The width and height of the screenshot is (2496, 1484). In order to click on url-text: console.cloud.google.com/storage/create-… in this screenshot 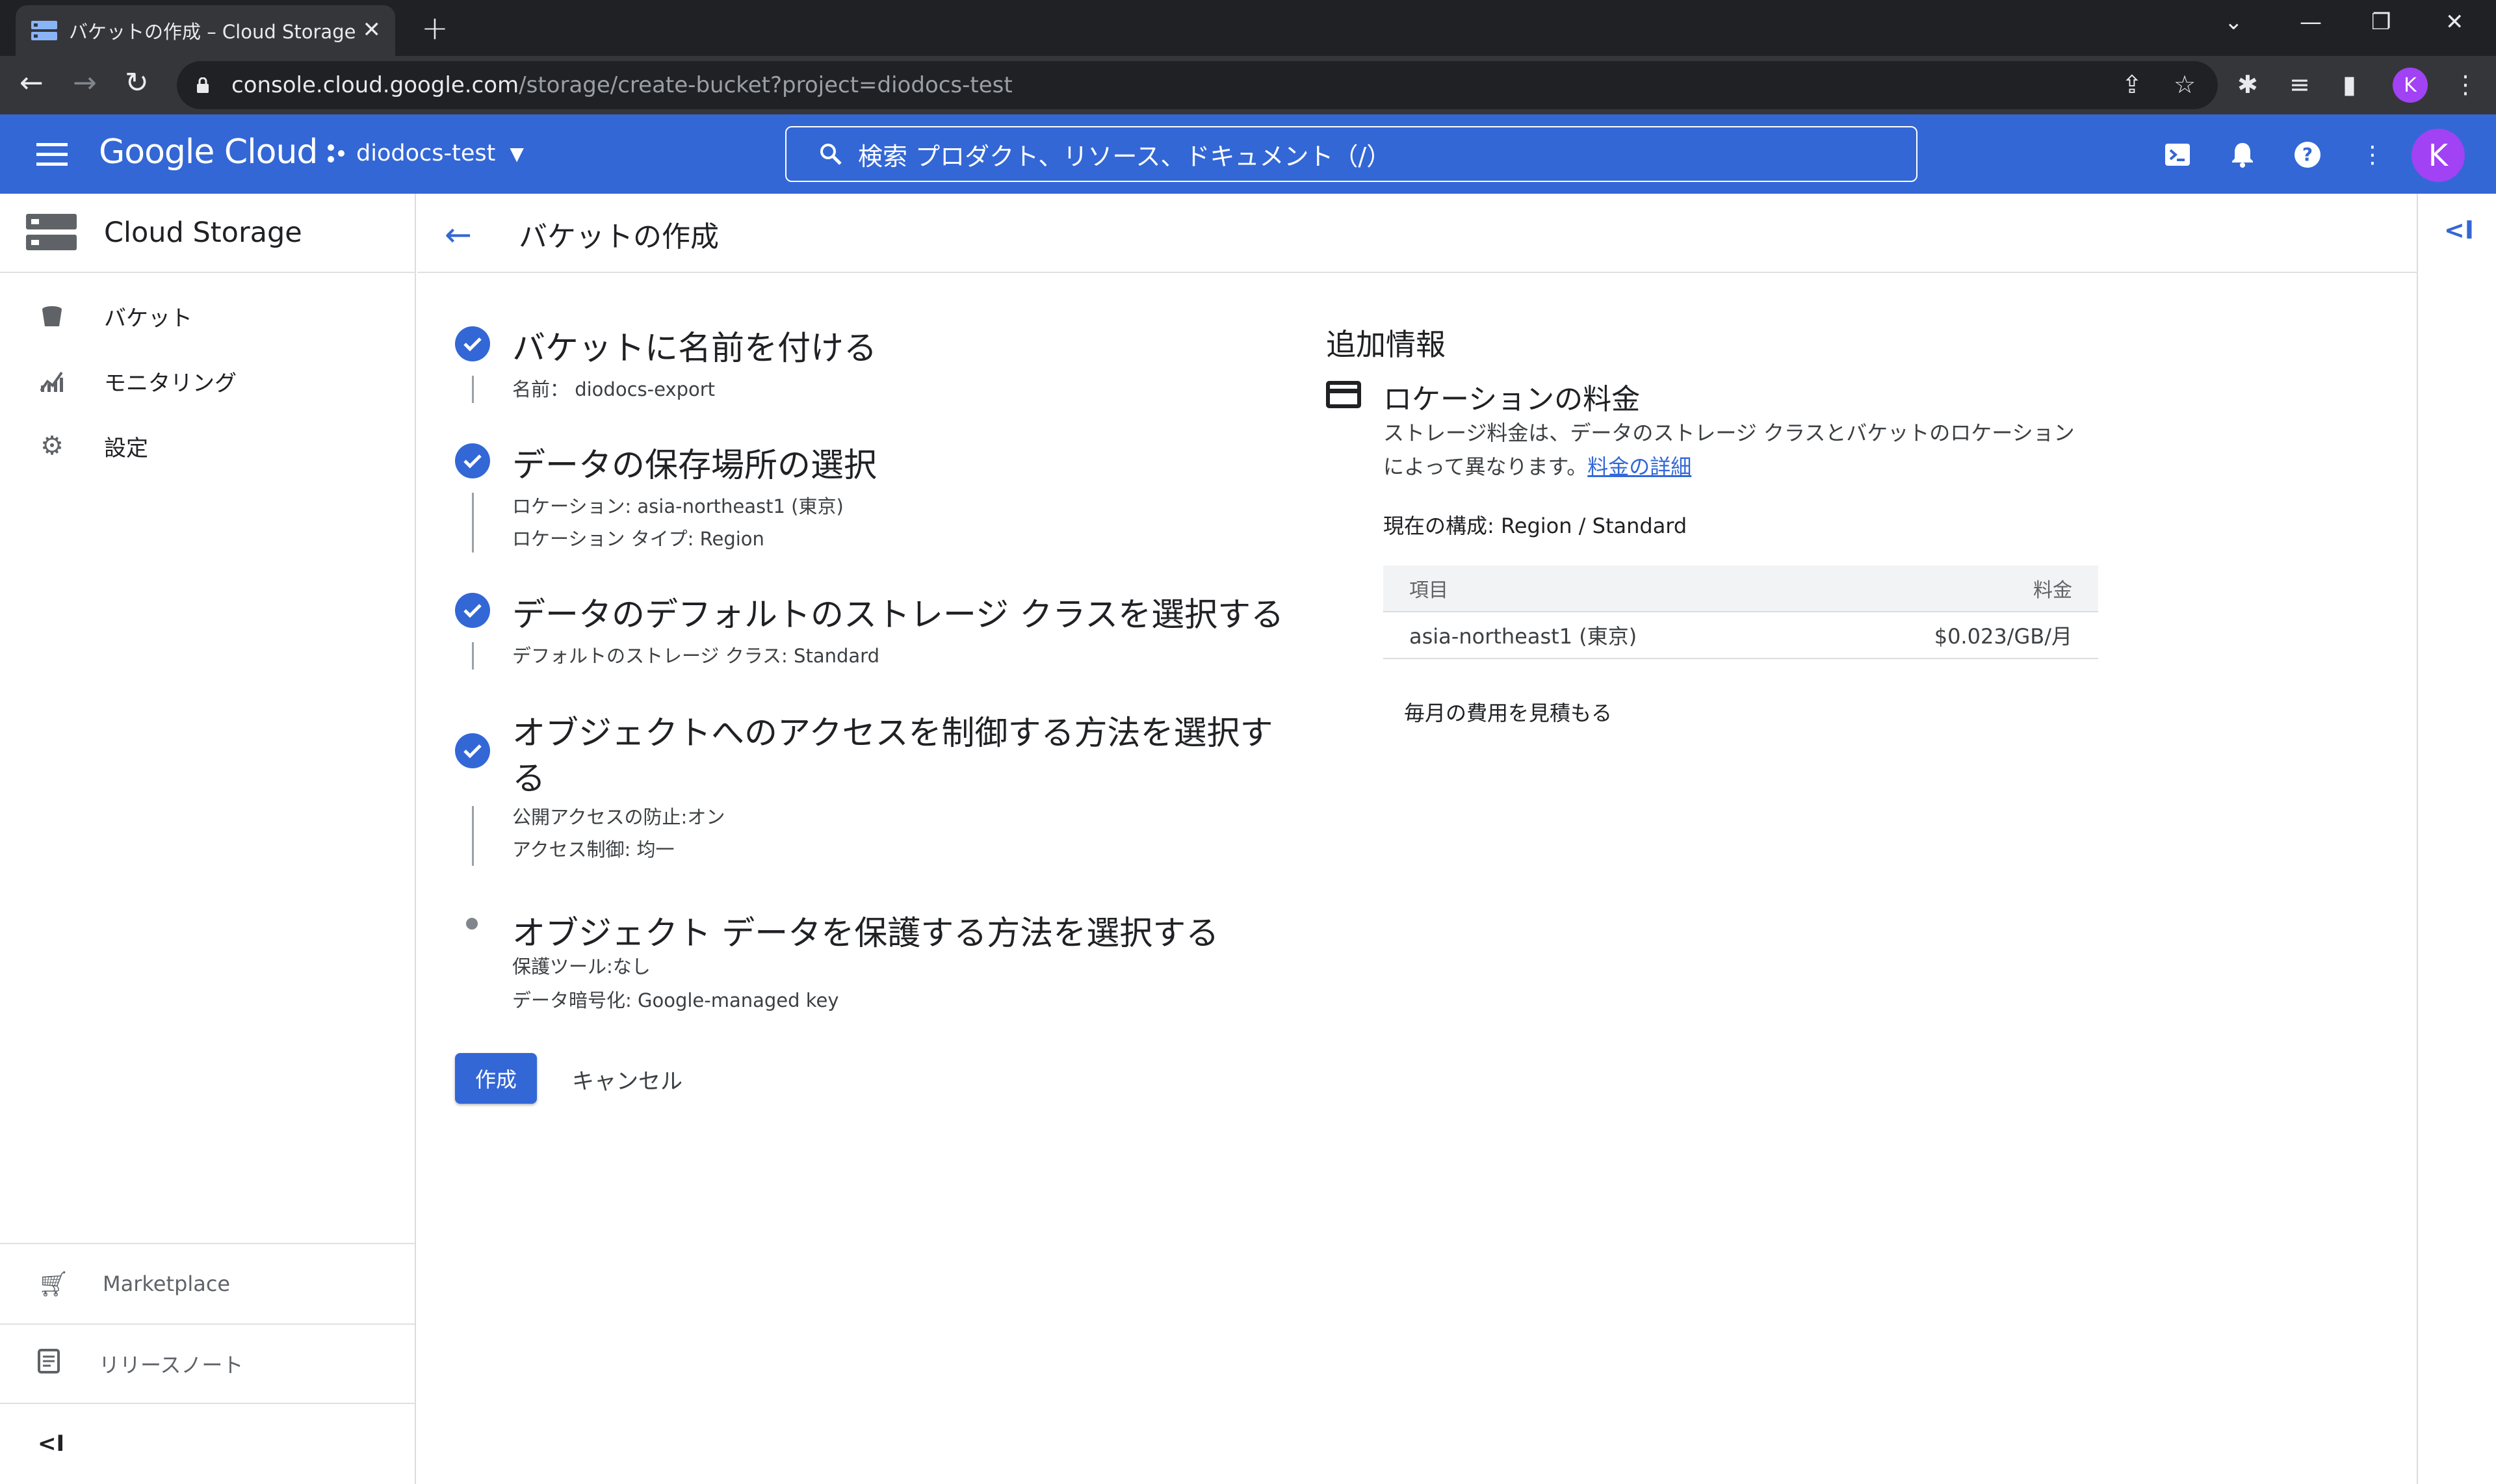, I will do `click(622, 85)`.